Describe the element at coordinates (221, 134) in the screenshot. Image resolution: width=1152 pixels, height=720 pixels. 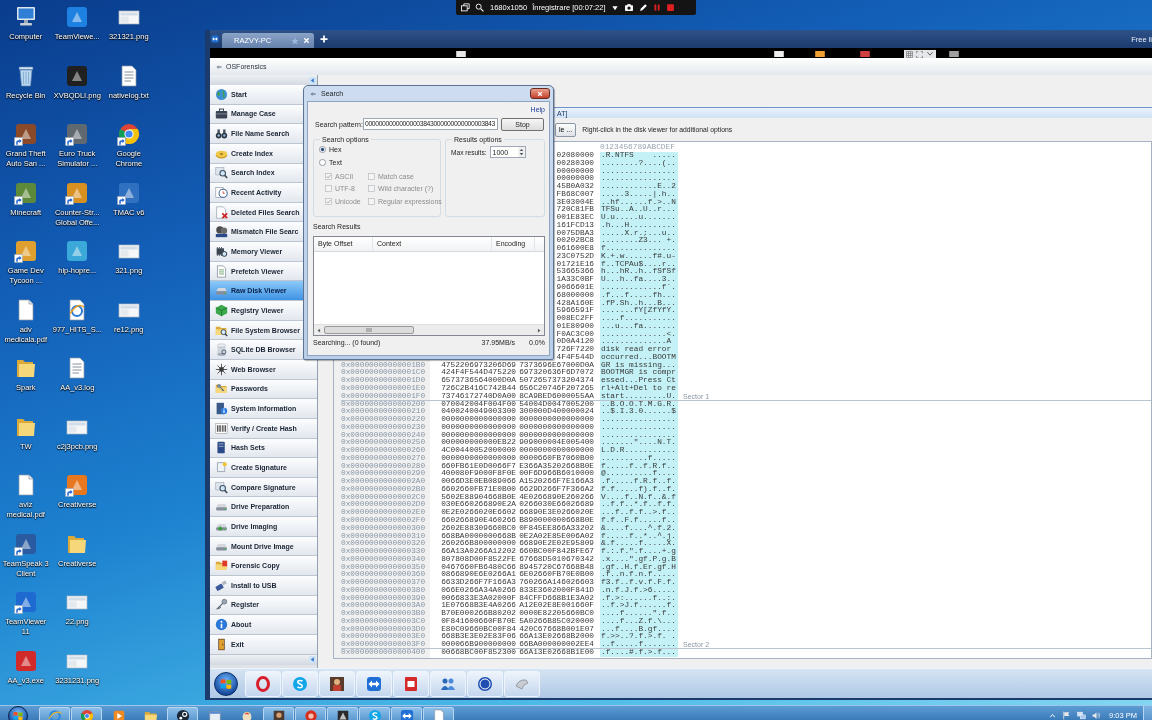
I see `binoculars-icon` at that location.